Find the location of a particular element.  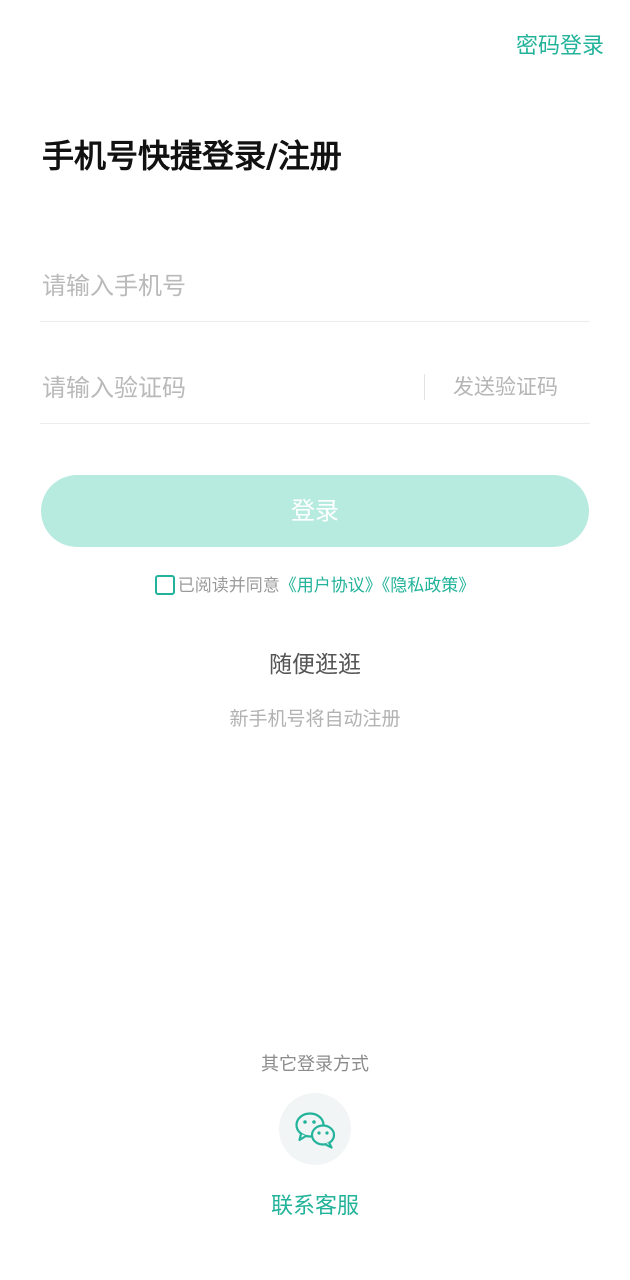

wechat-icon is located at coordinates (315, 1130).